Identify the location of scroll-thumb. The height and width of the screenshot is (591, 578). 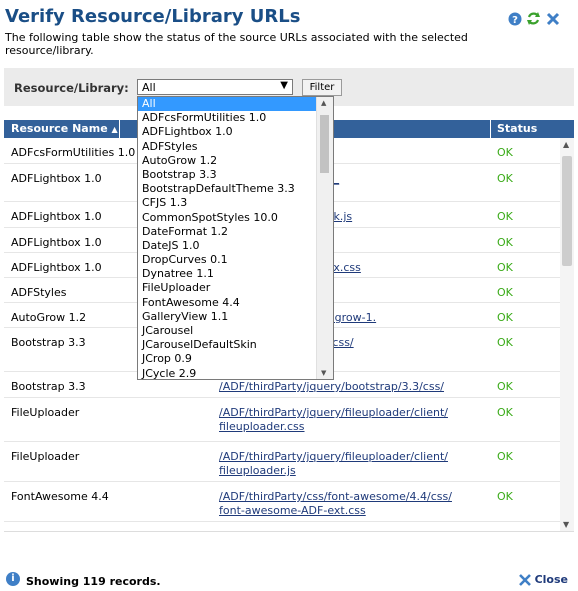
(567, 211).